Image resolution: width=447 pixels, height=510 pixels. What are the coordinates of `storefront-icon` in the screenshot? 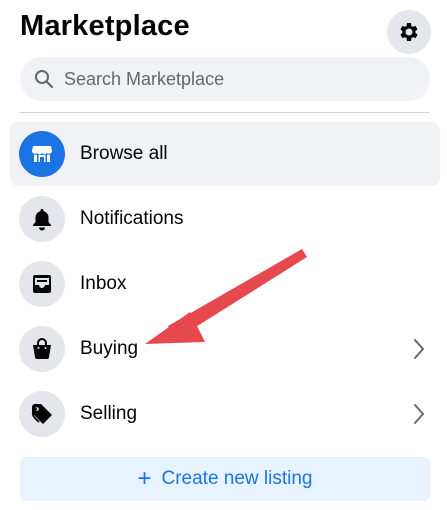 It's located at (42, 154).